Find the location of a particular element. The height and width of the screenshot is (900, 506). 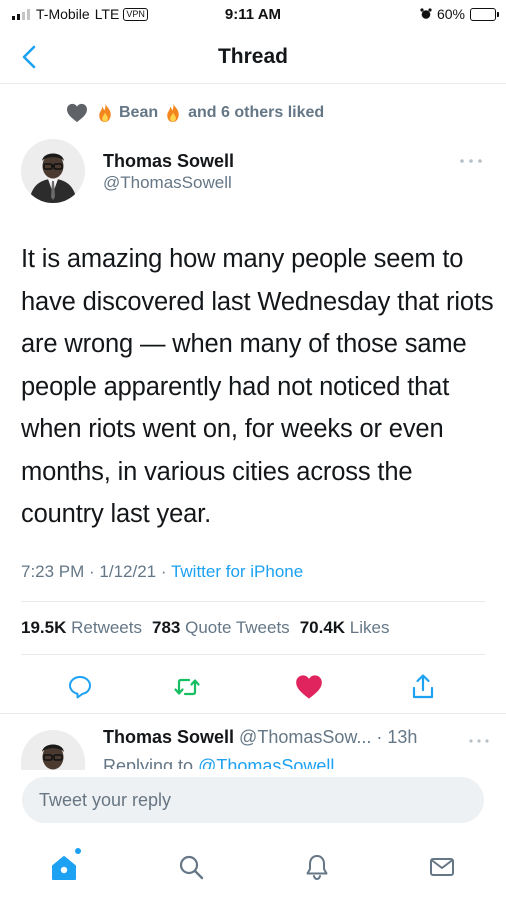

author-avatar is located at coordinates (53, 171).